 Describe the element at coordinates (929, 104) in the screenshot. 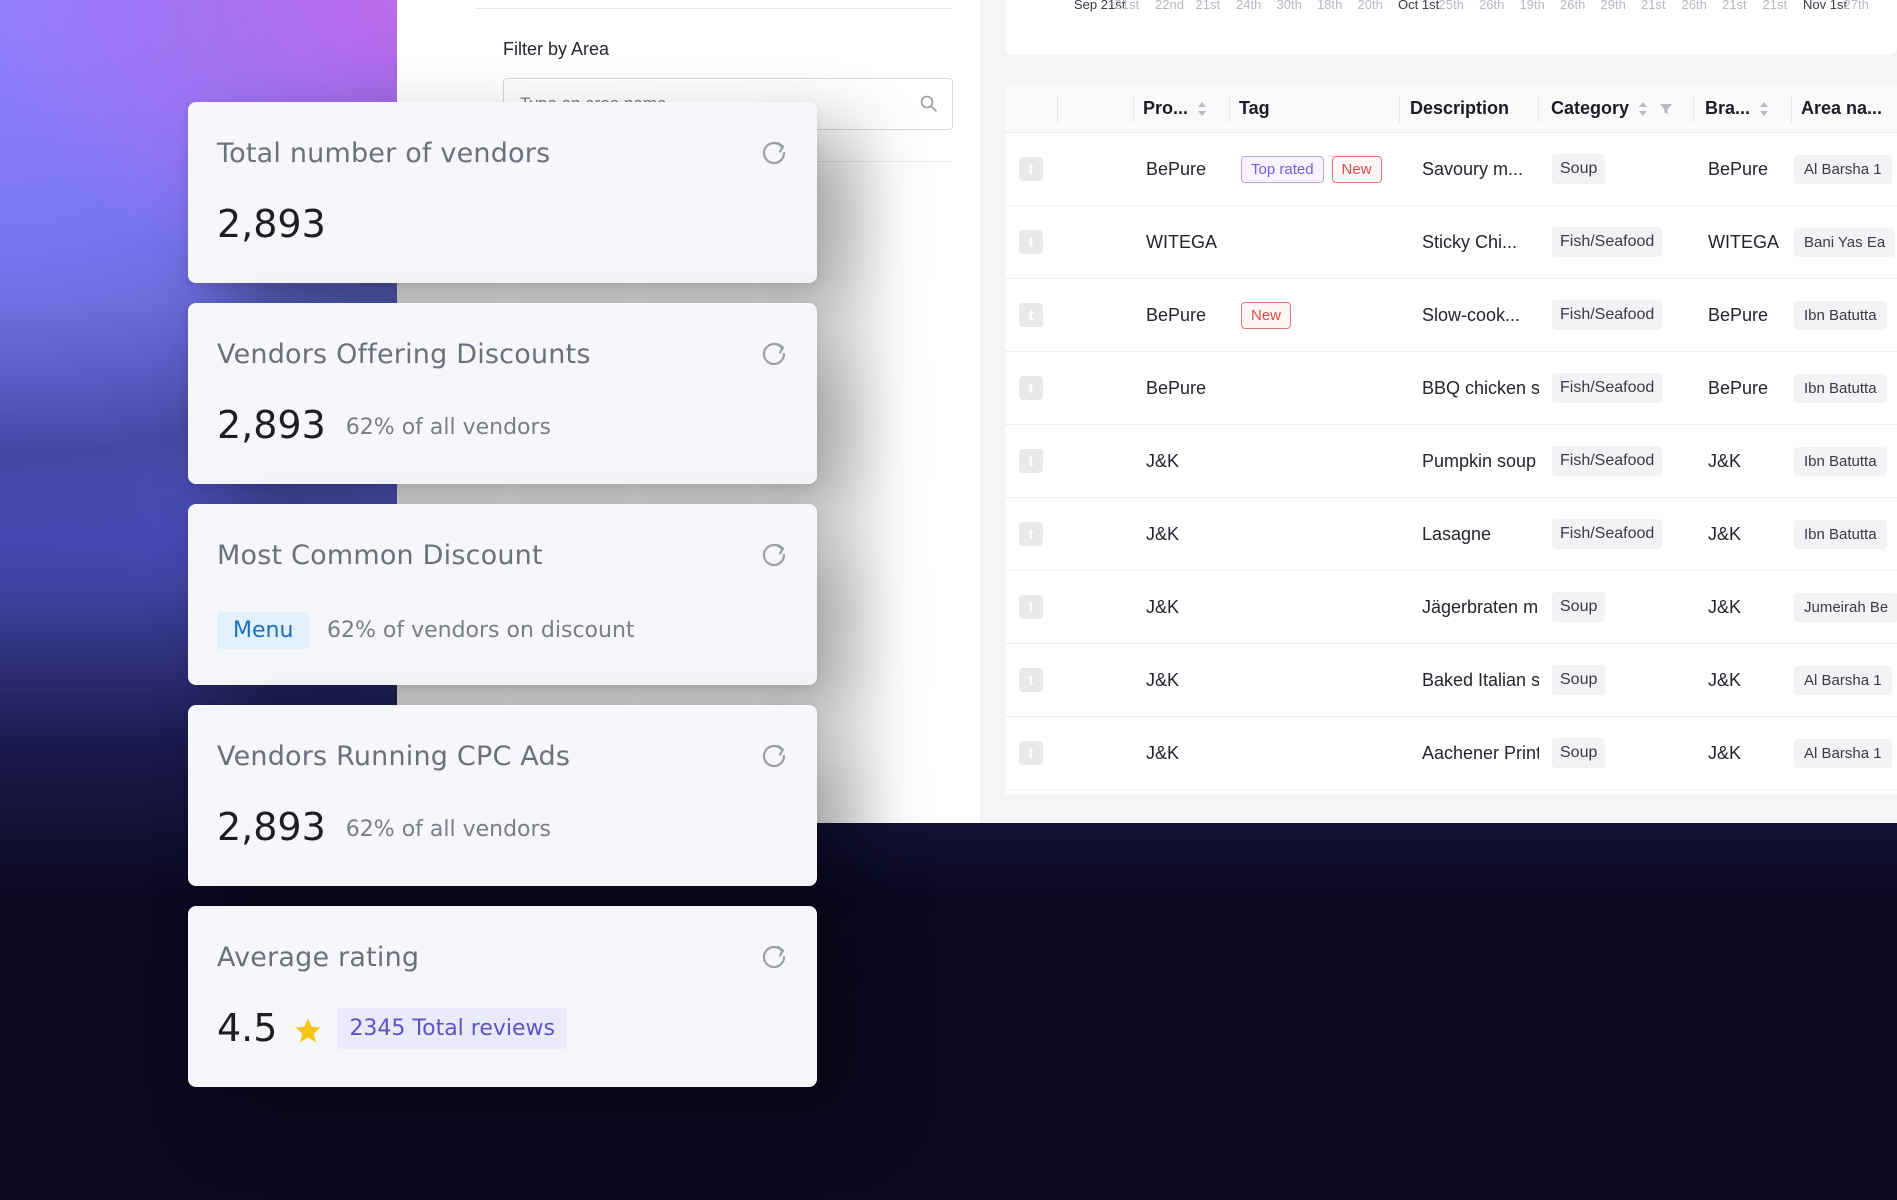

I see `search-icon` at that location.